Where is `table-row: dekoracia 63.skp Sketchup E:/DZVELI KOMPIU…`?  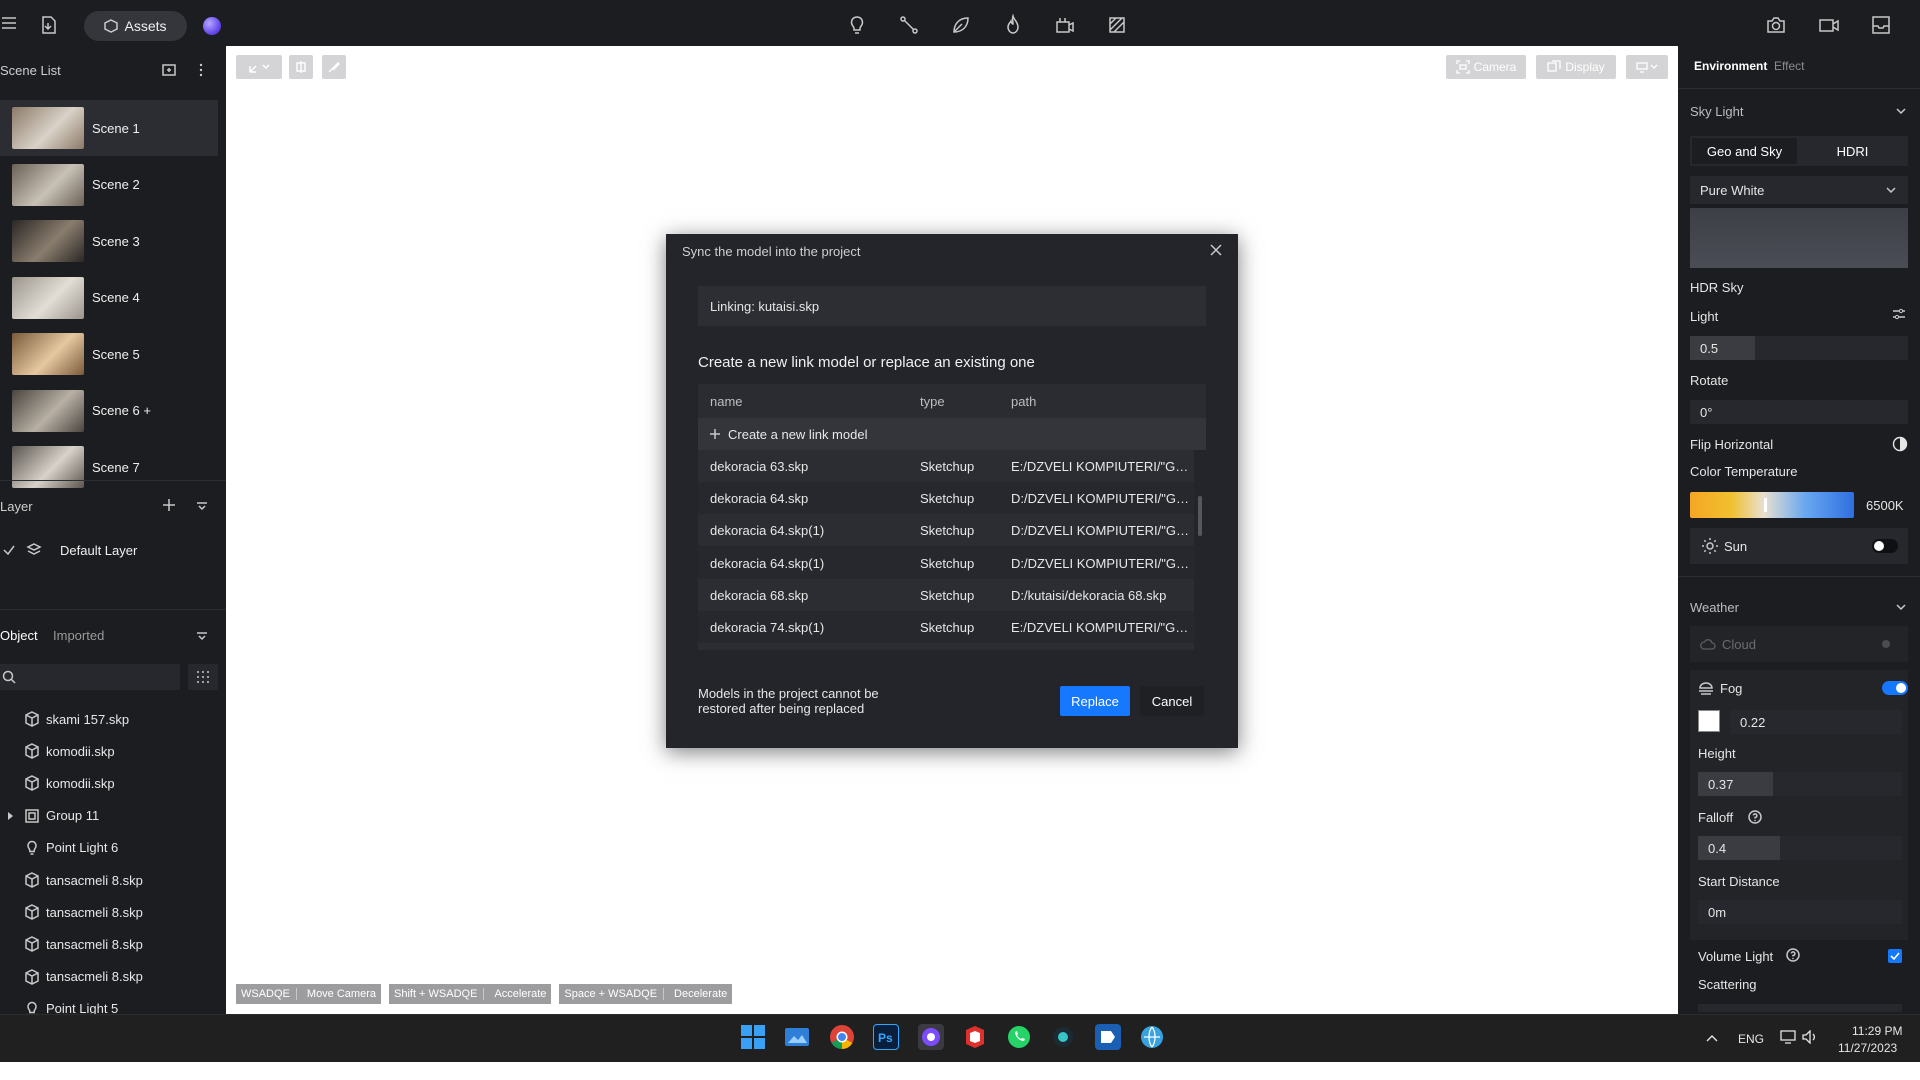 table-row: dekoracia 63.skp Sketchup E:/DZVELI KOMPIU… is located at coordinates (946, 466).